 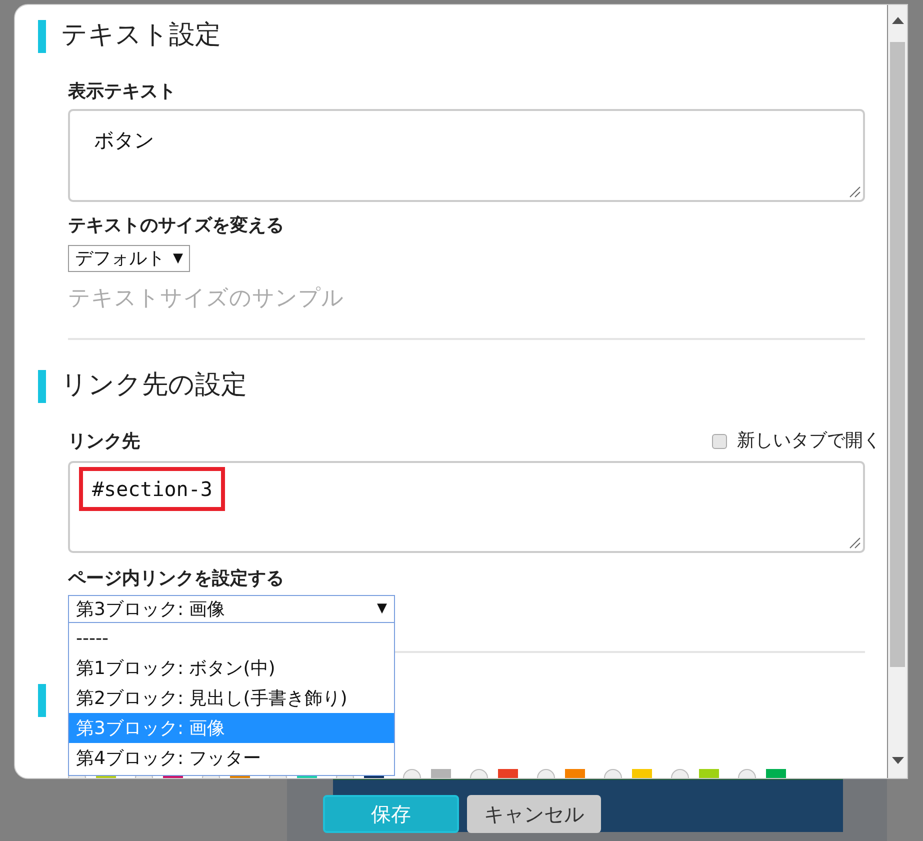 I want to click on link-value: #section-3, so click(x=152, y=489).